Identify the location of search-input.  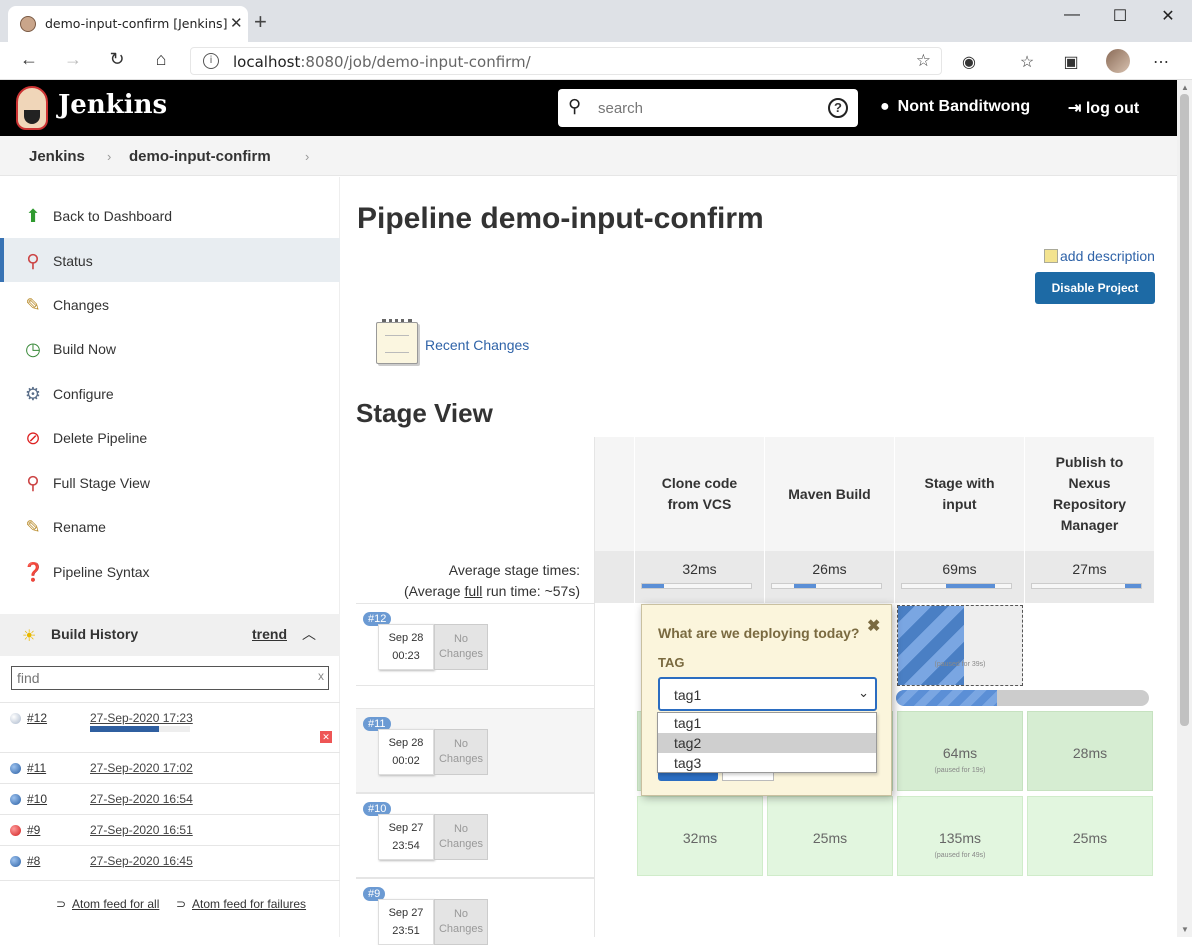
(708, 108).